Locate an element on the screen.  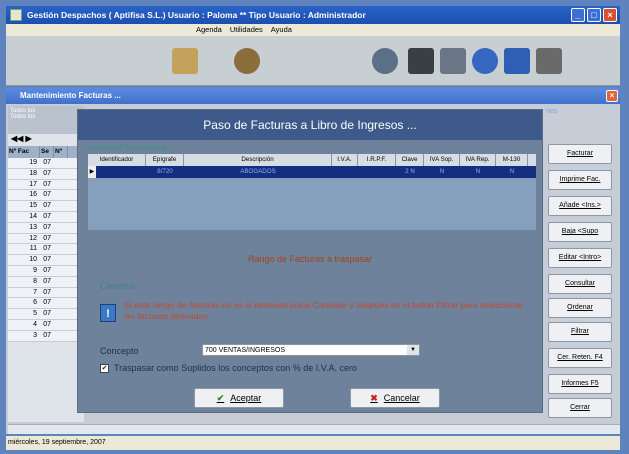
record-navigator: ◀◀ ▶ is located at coordinates (46, 140).